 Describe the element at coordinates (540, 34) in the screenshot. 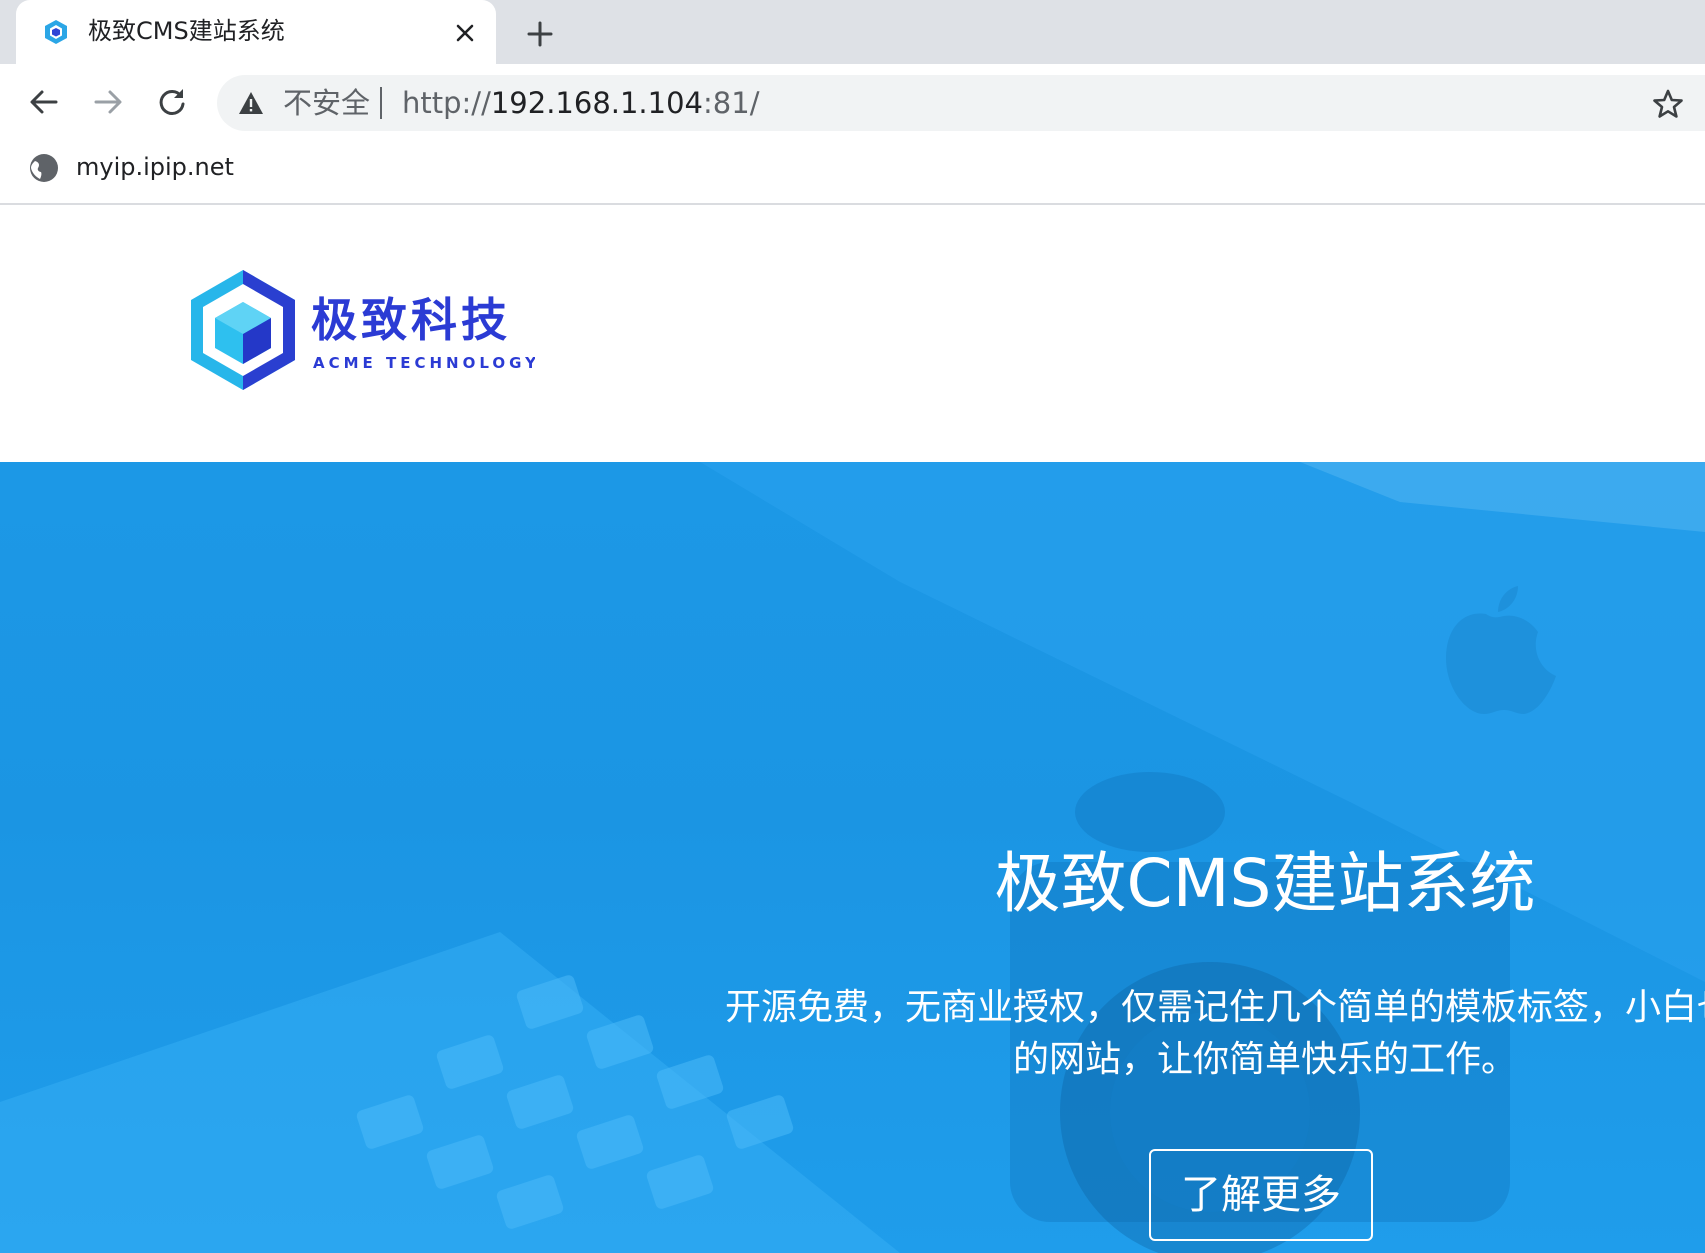

I see `plus-icon` at that location.